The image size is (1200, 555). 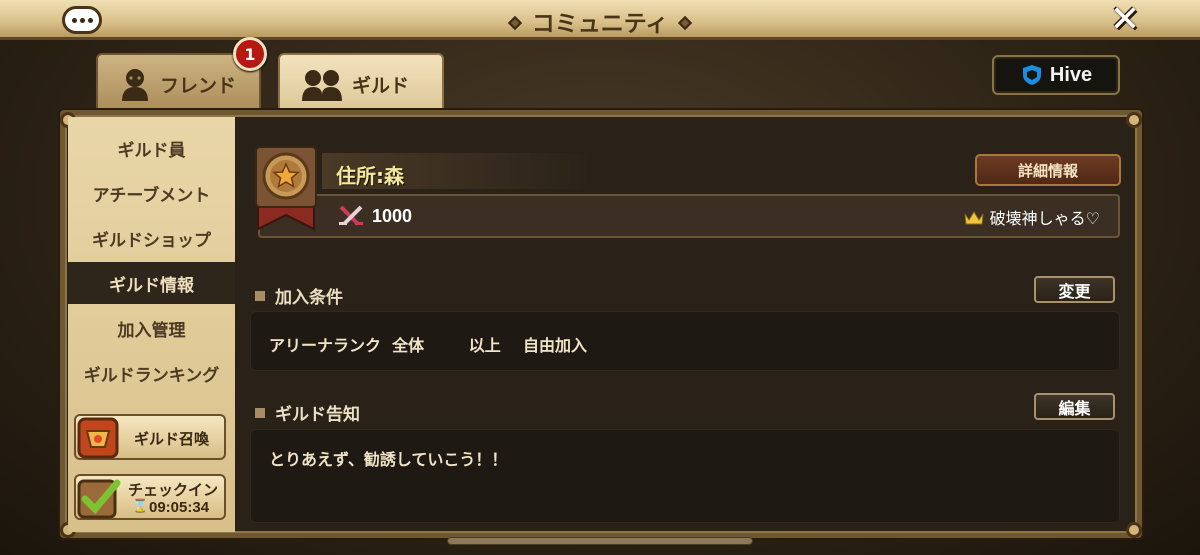 I want to click on guild-summon-label: ギルド召喚, so click(x=172, y=439).